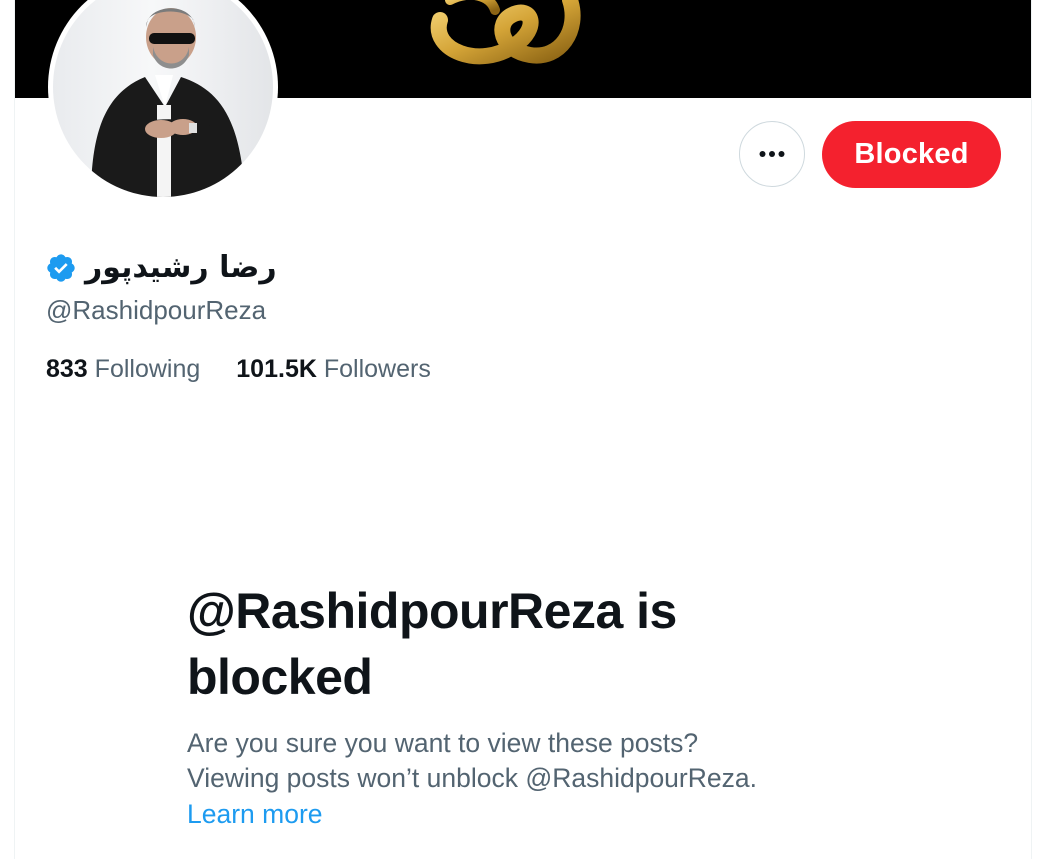 The width and height of the screenshot is (1053, 859). I want to click on learn-more-link: Learn more, so click(255, 814).